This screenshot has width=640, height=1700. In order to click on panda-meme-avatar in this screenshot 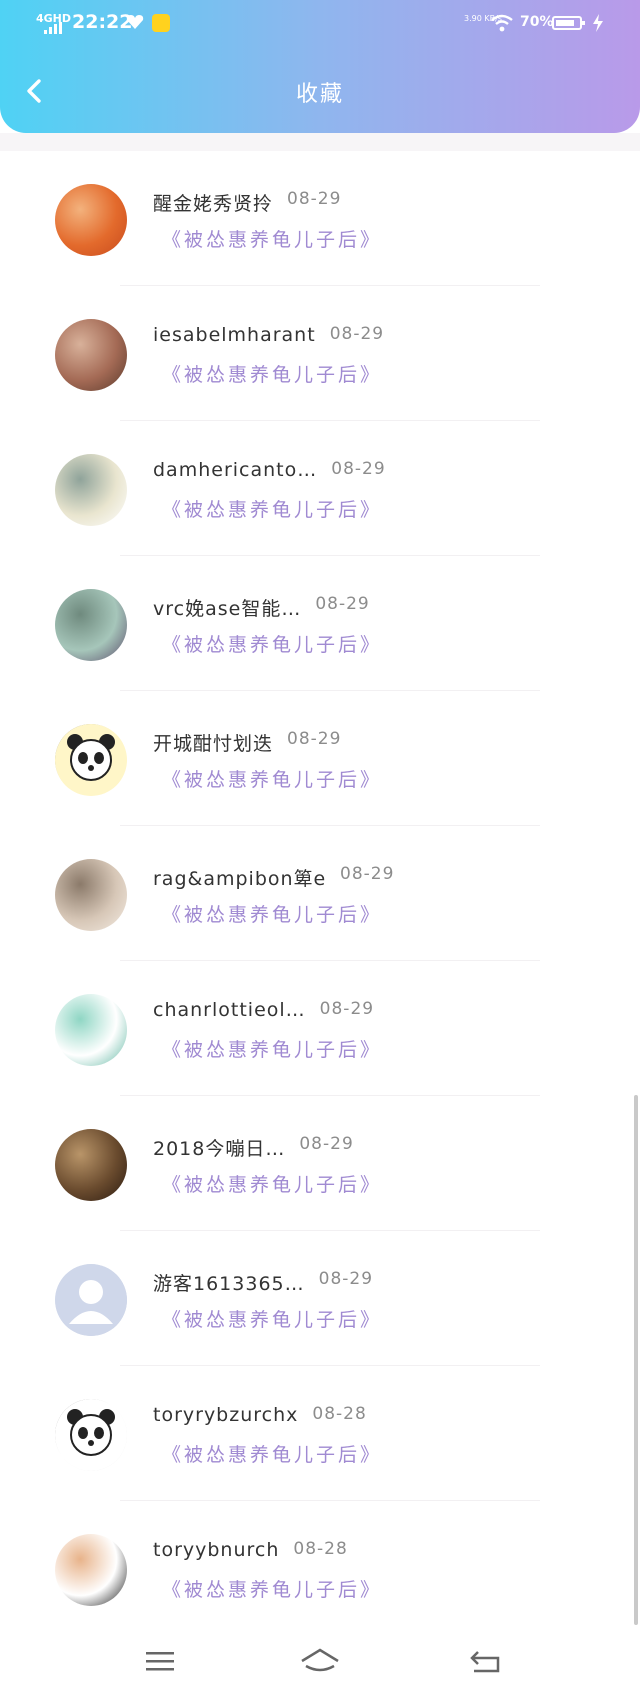, I will do `click(91, 1435)`.